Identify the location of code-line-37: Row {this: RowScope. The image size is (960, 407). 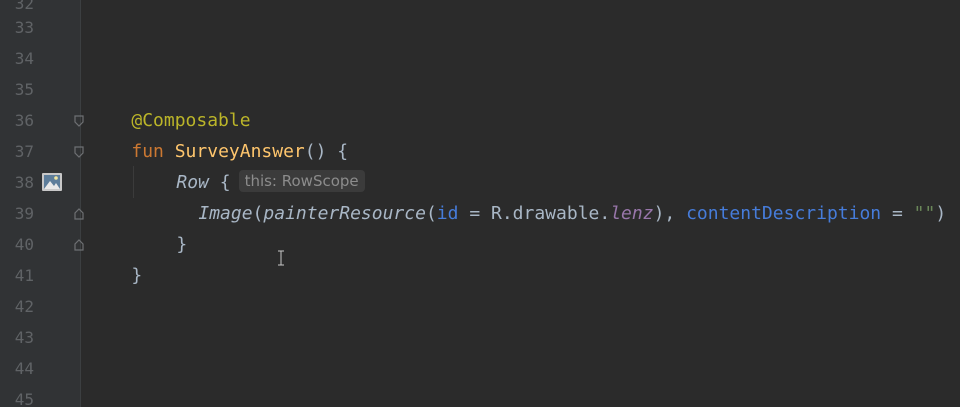
(249, 164).